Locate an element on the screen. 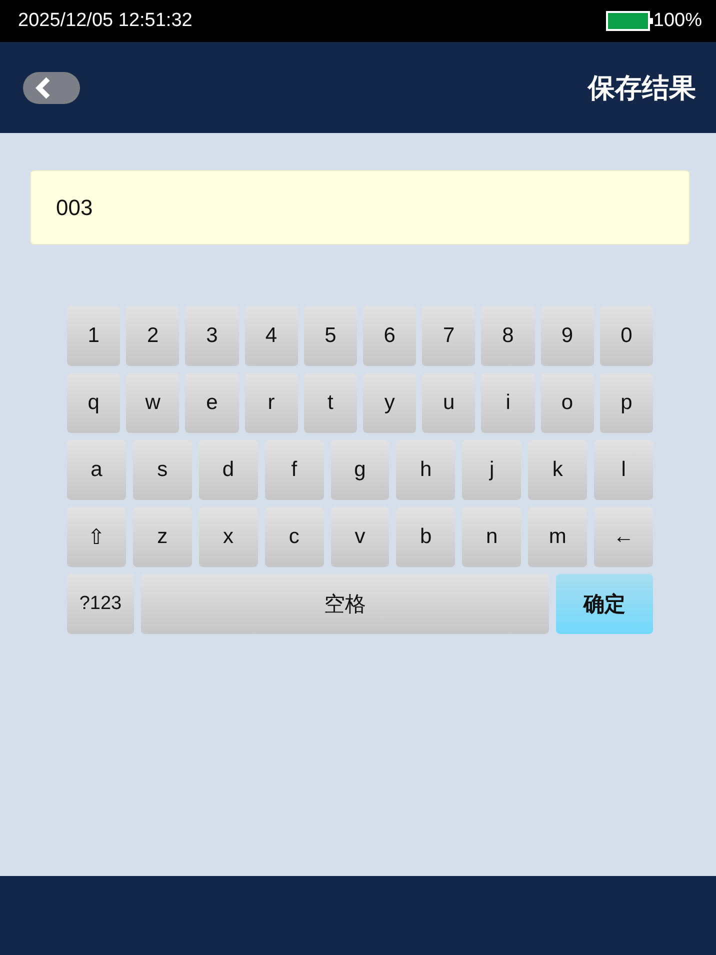 The height and width of the screenshot is (955, 716). key: t is located at coordinates (331, 403).